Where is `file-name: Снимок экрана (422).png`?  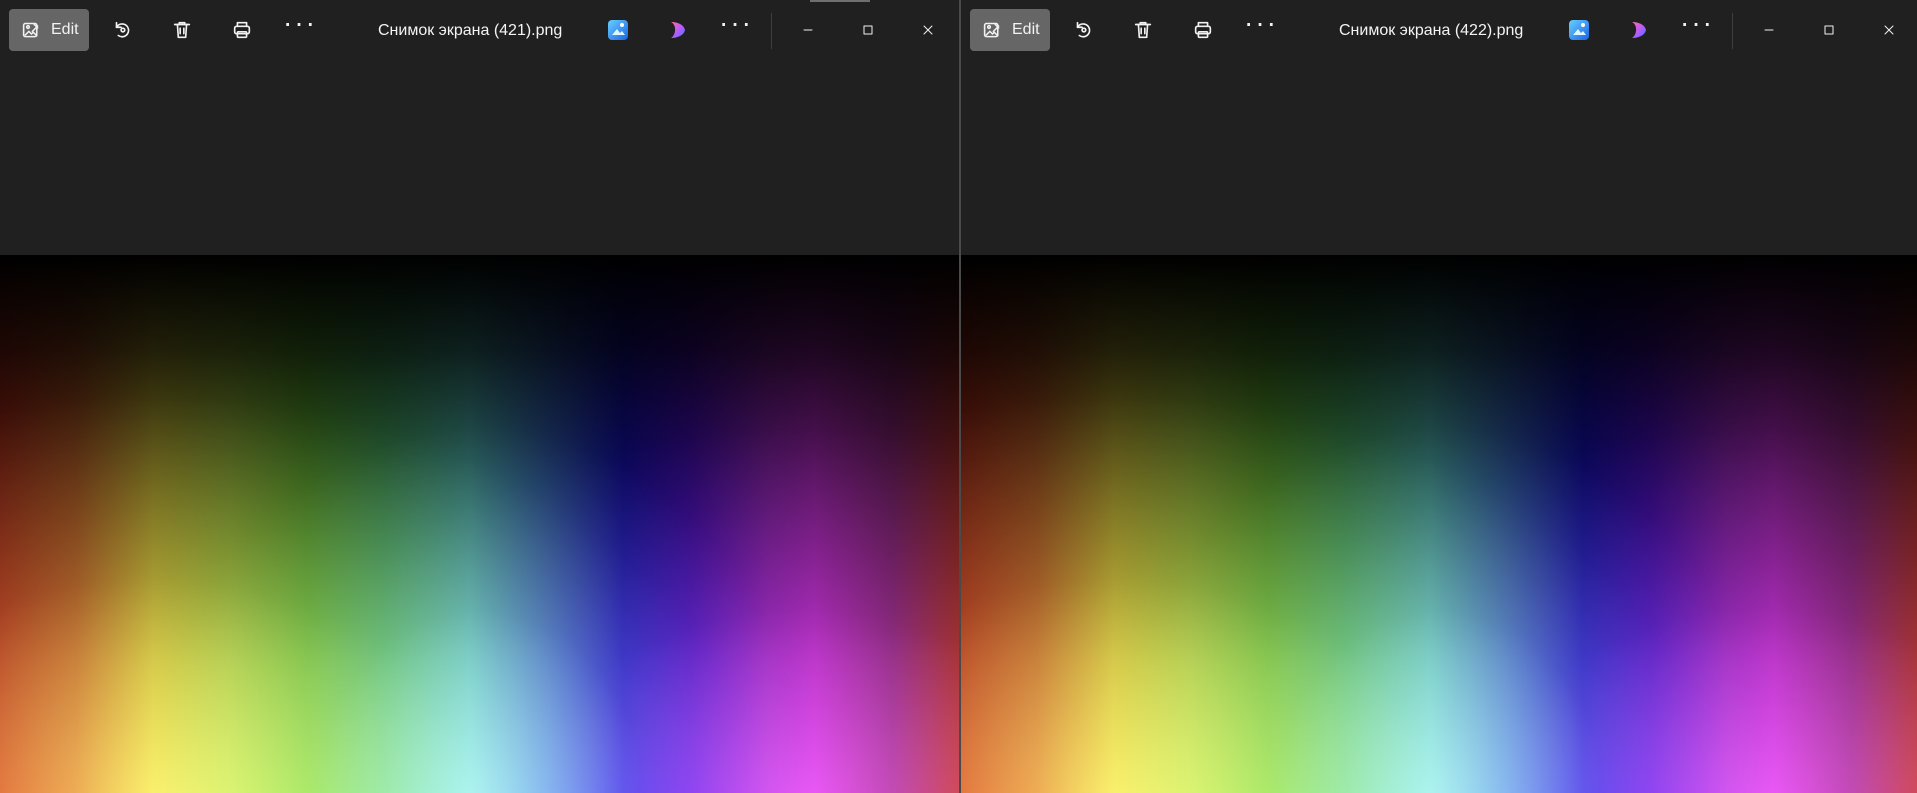 file-name: Снимок экрана (422).png is located at coordinates (1431, 30).